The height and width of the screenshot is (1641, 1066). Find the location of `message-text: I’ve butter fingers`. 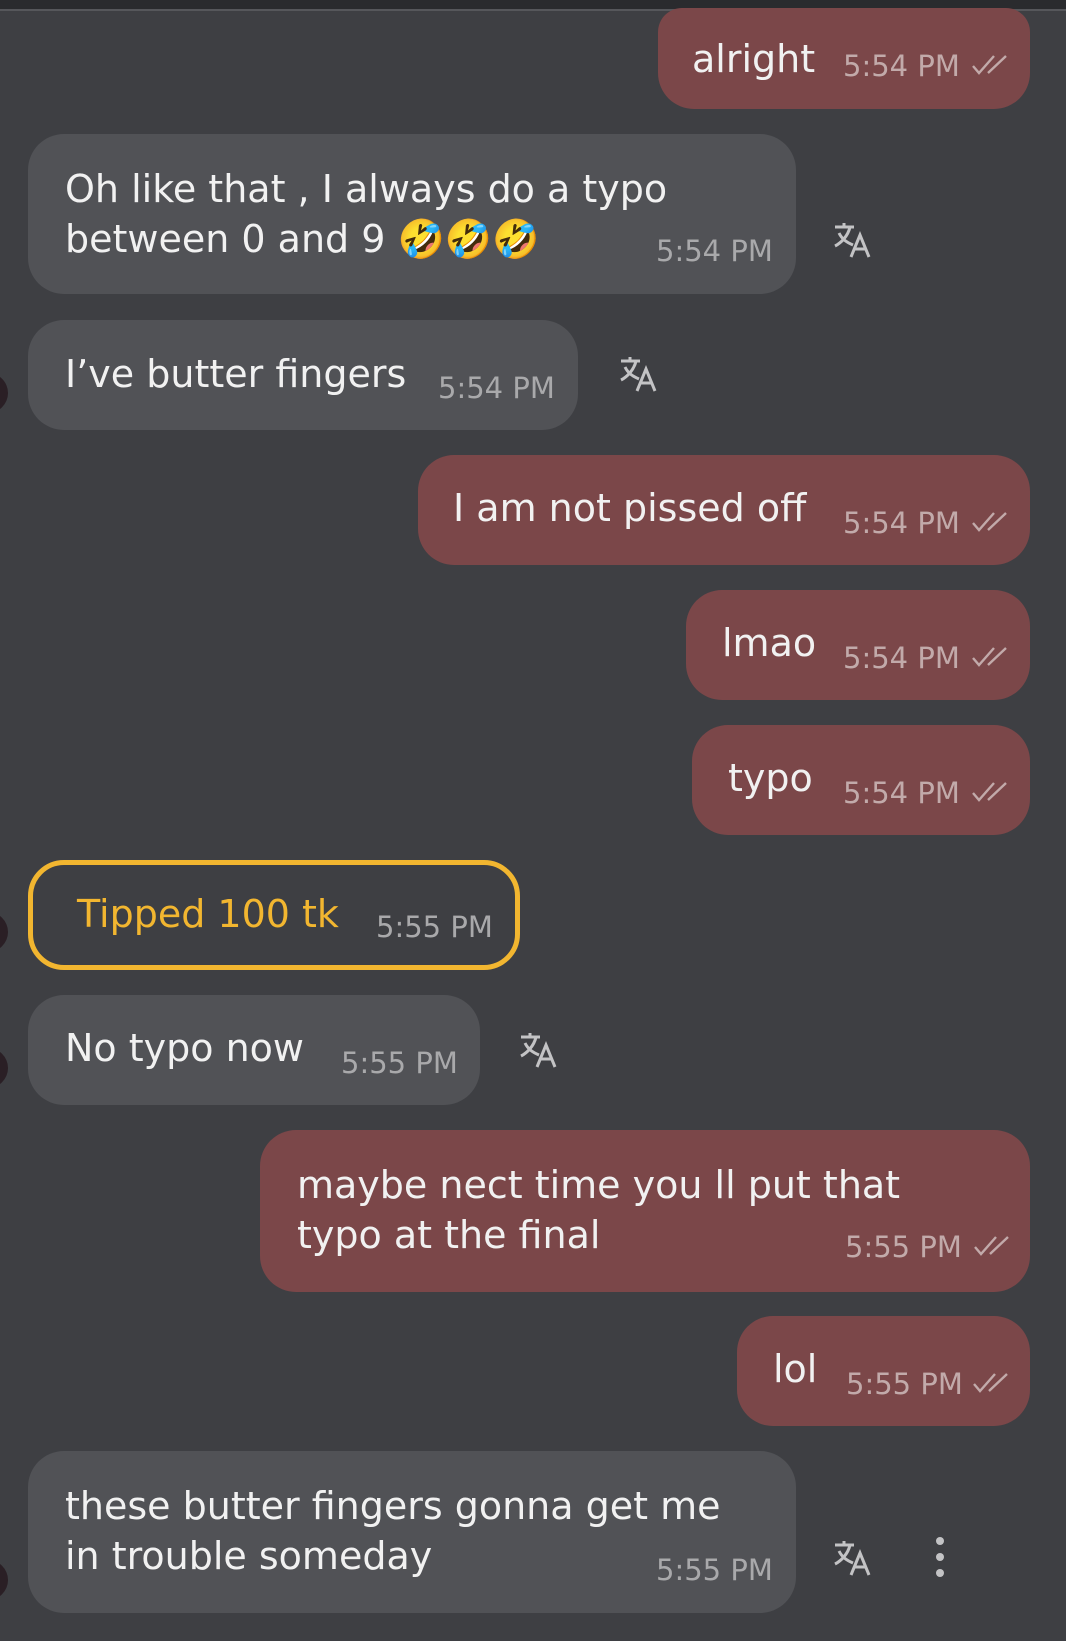

message-text: I’ve butter fingers is located at coordinates (236, 374).